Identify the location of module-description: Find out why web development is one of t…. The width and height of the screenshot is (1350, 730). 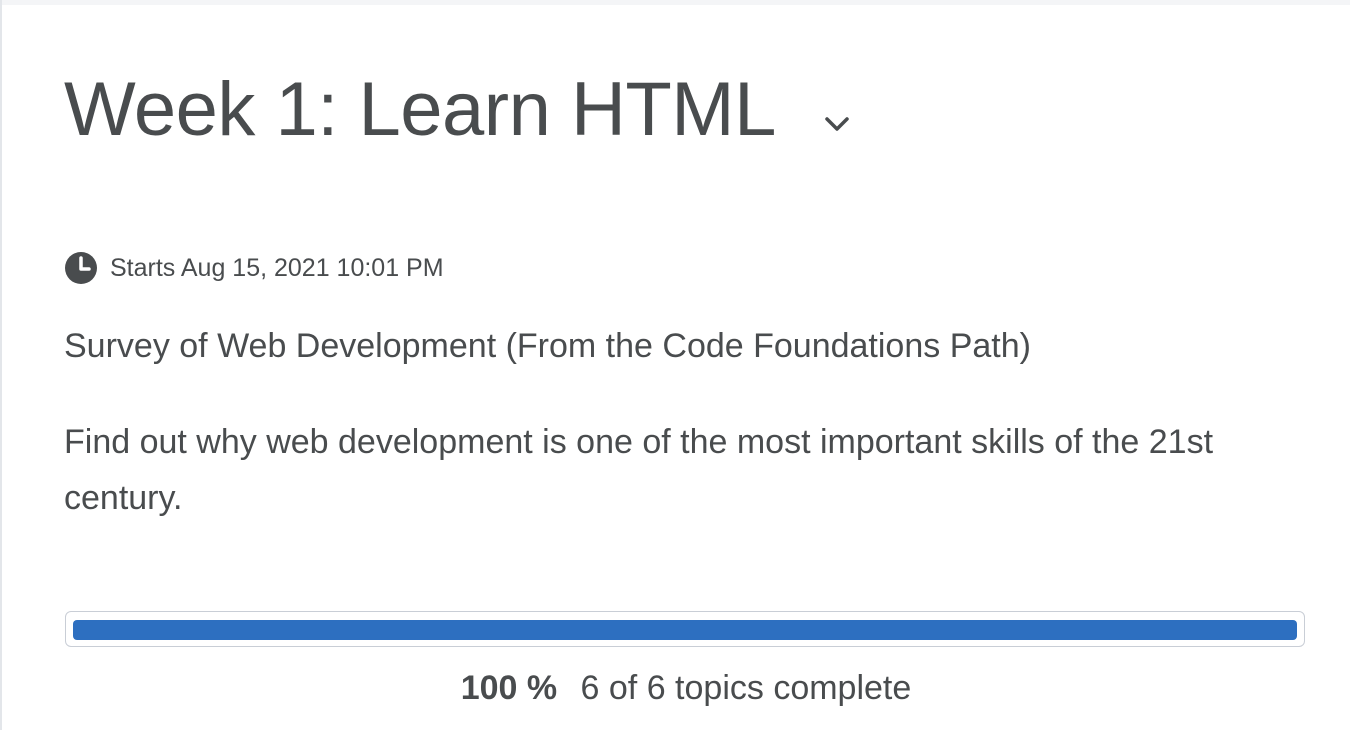
(639, 470).